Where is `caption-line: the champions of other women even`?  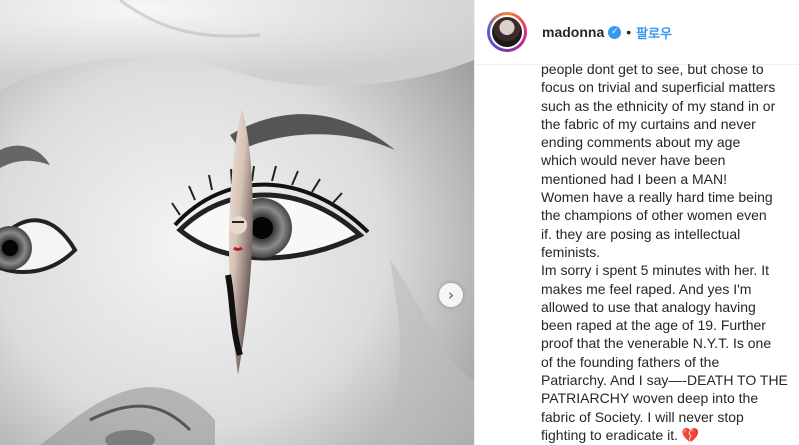
caption-line: the champions of other women even is located at coordinates (654, 215).